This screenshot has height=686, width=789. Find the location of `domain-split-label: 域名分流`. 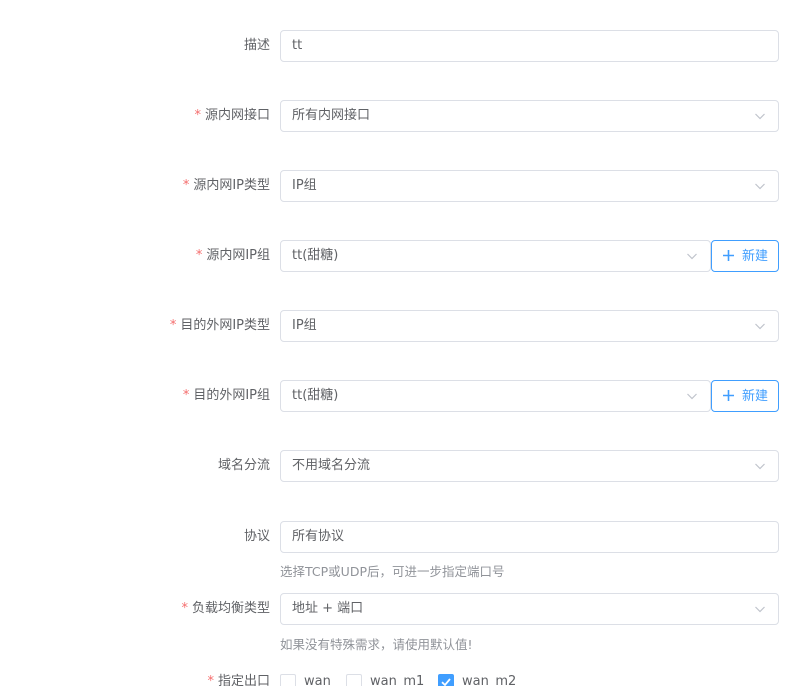

domain-split-label: 域名分流 is located at coordinates (243, 465).